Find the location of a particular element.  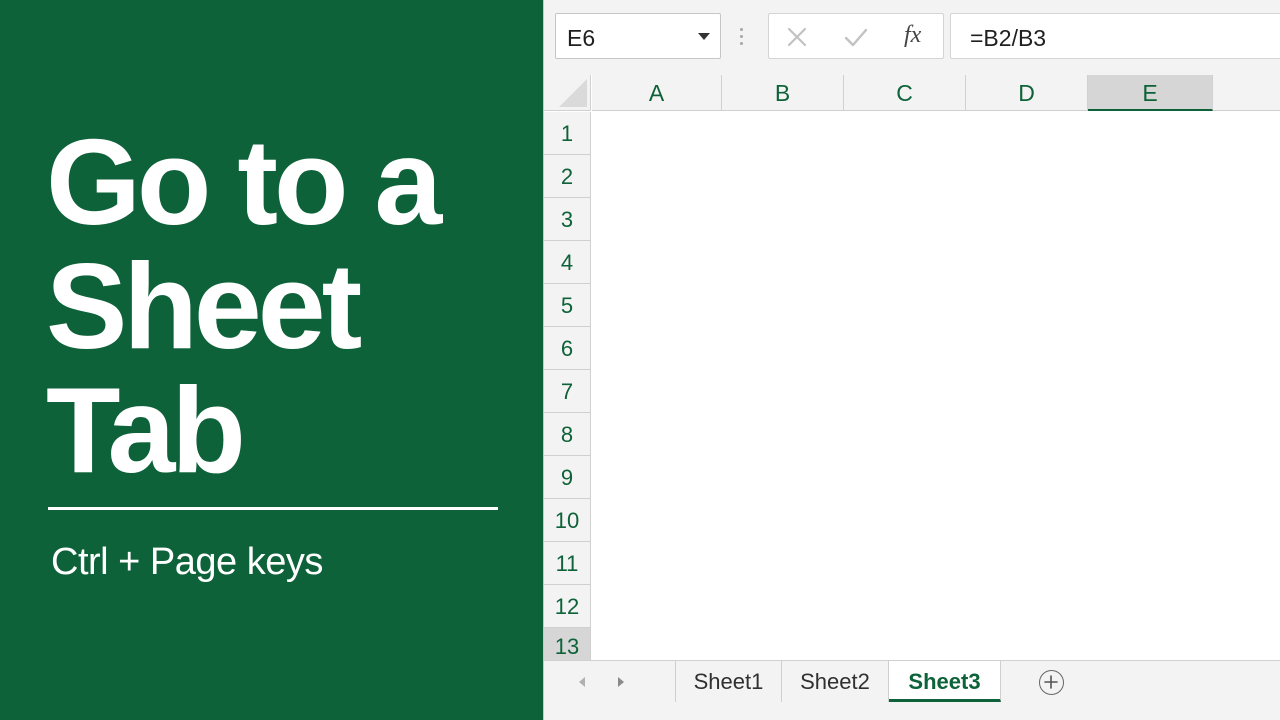

column-header-a: A is located at coordinates (657, 93).